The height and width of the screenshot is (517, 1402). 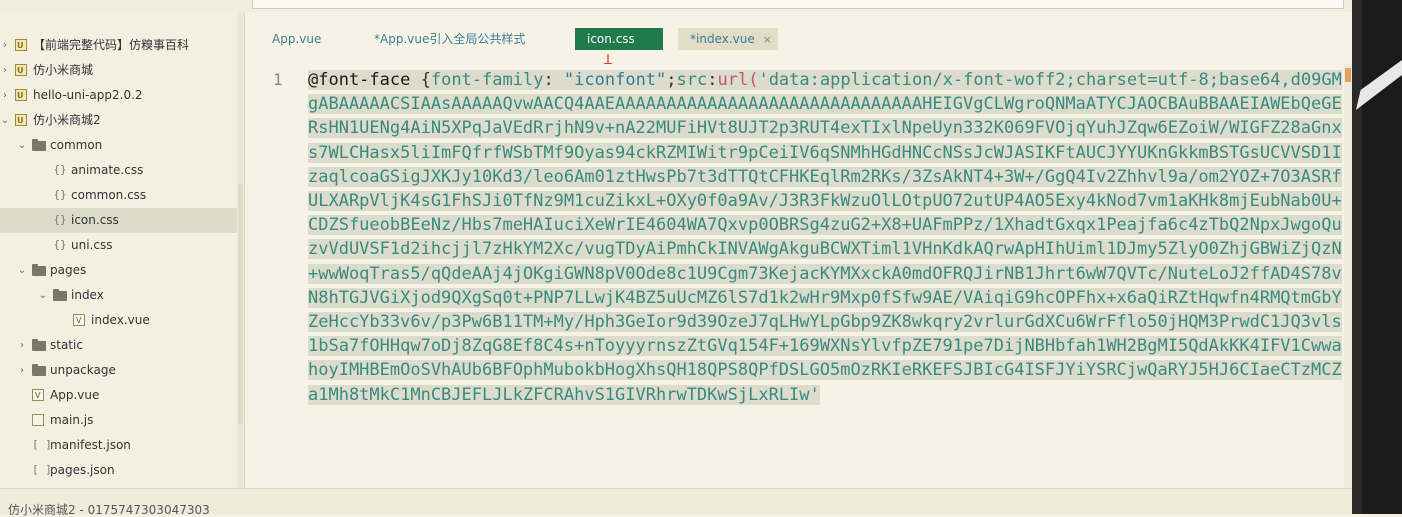 What do you see at coordinates (274, 276) in the screenshot?
I see `line-gutter: 1` at bounding box center [274, 276].